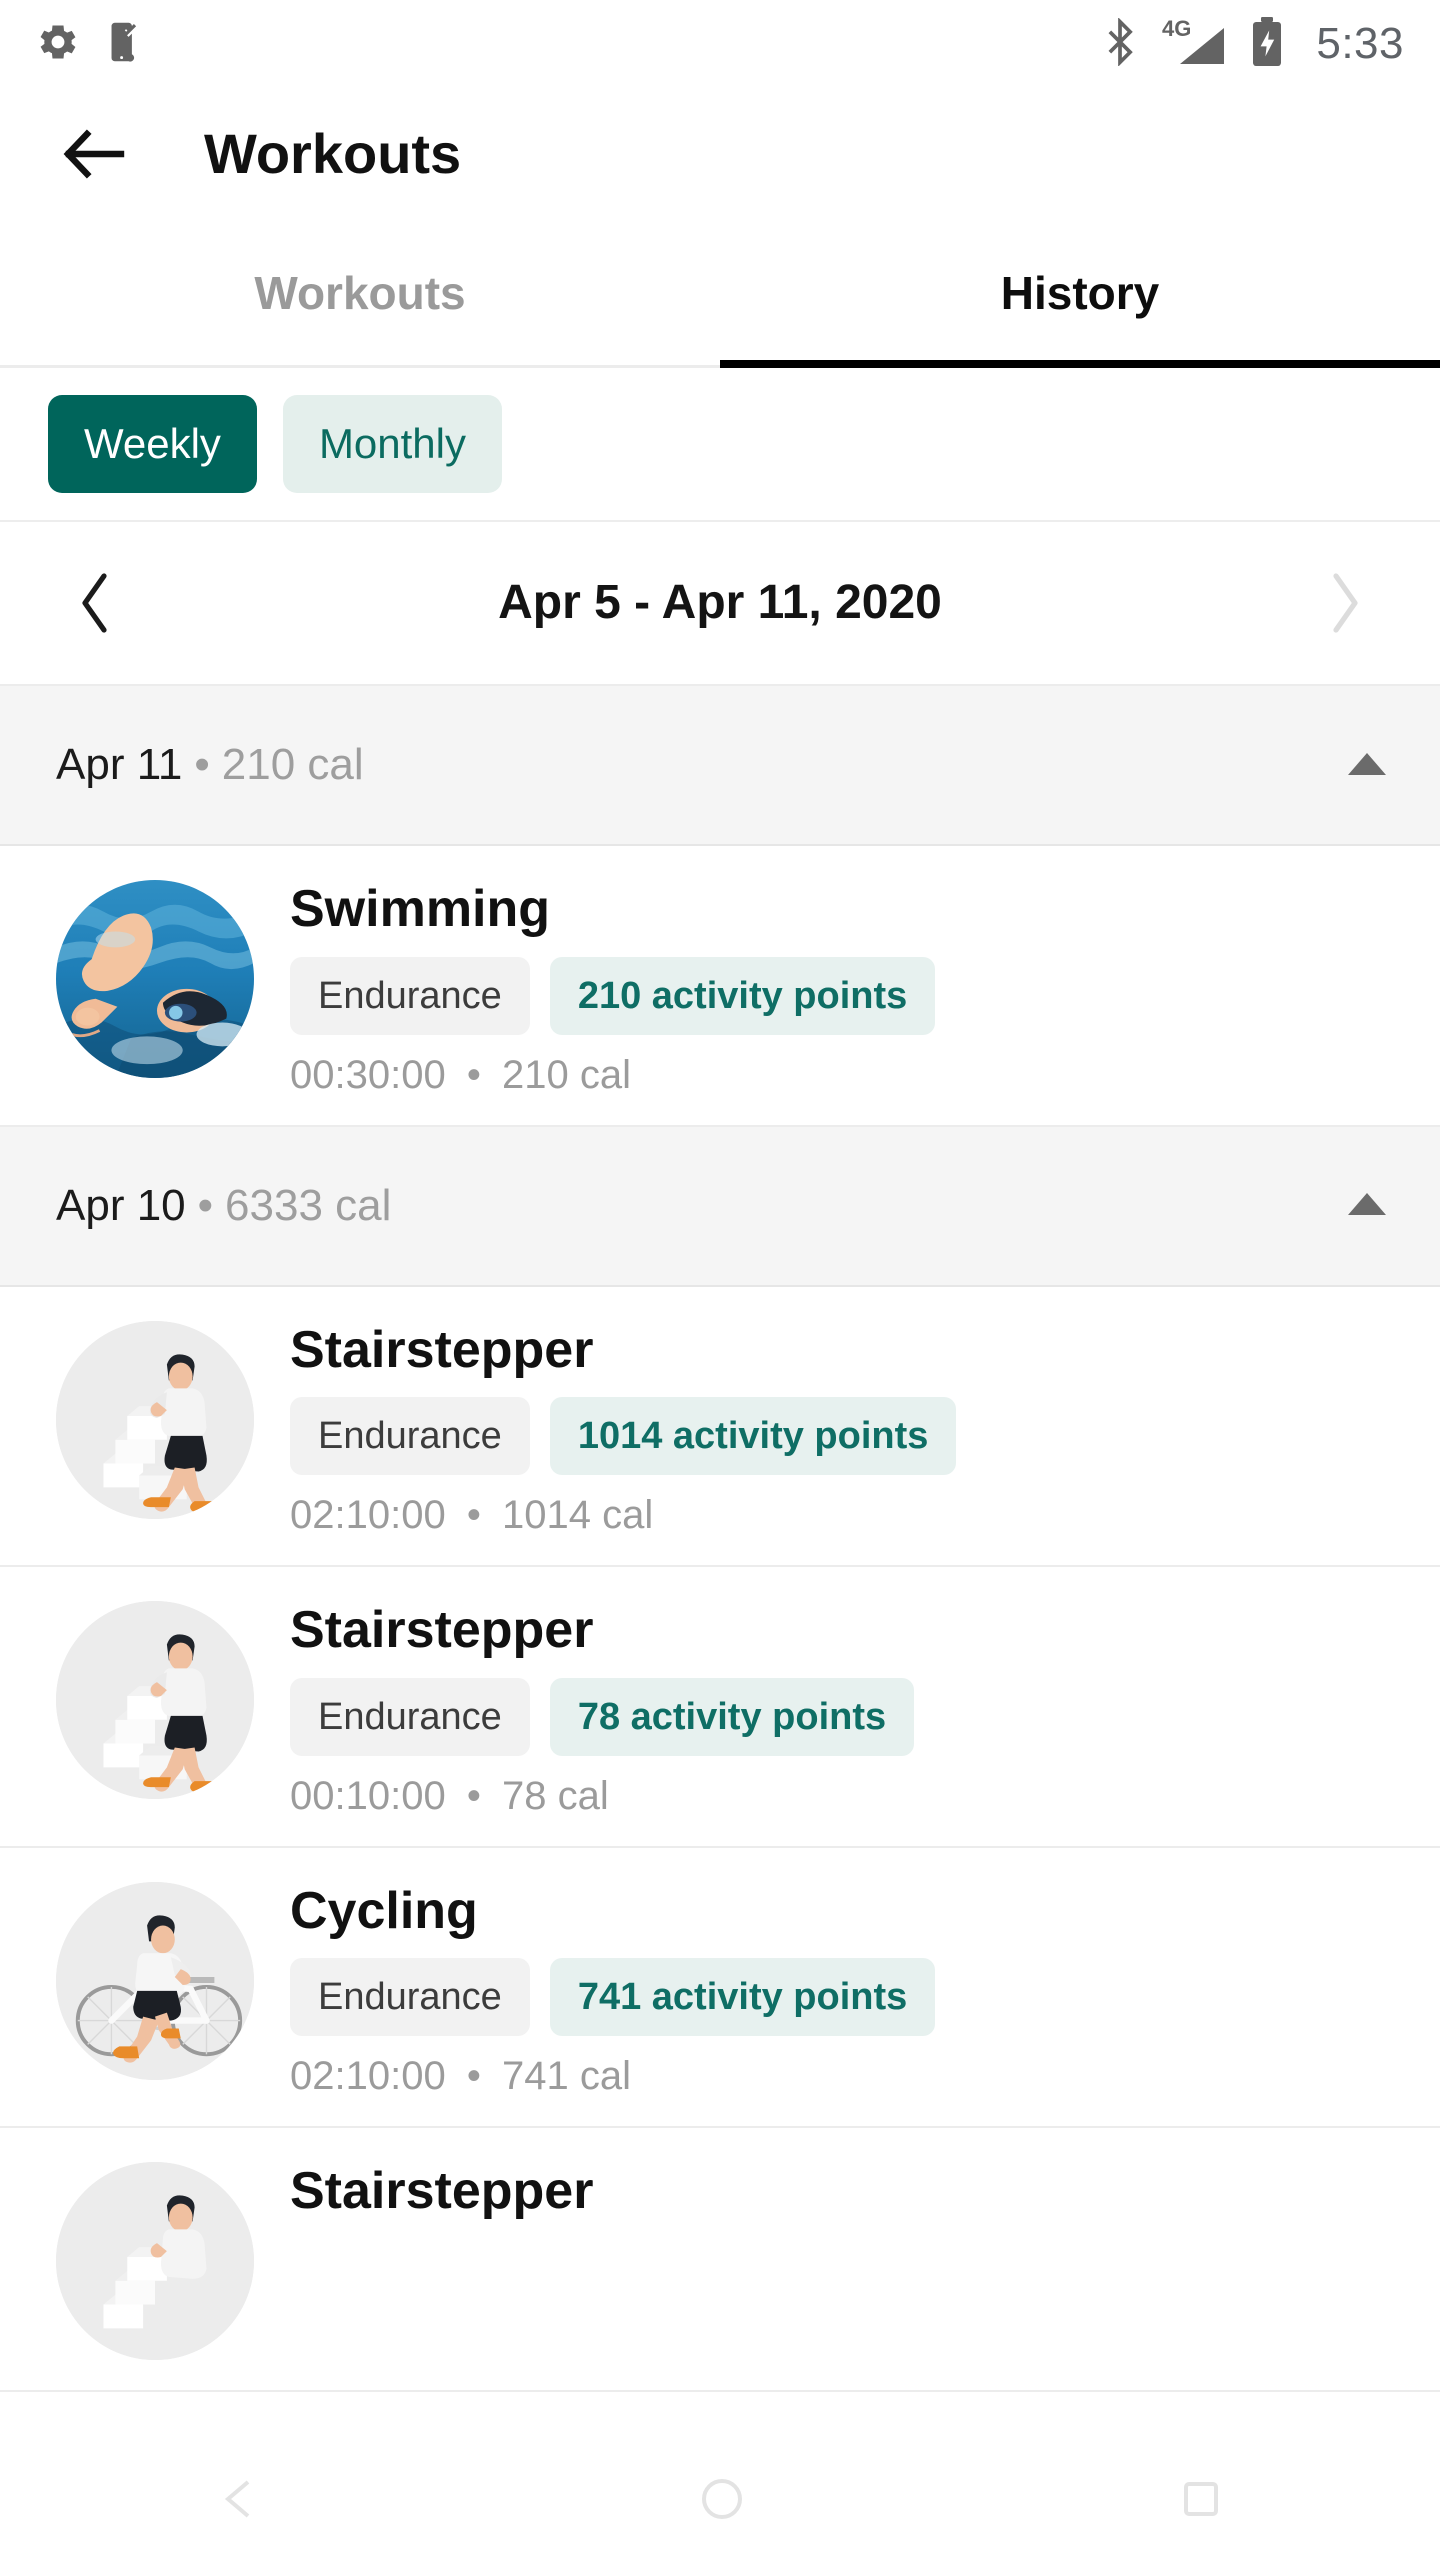 The image size is (1440, 2560). What do you see at coordinates (1360, 43) in the screenshot?
I see `status-bar-clock: 5:33` at bounding box center [1360, 43].